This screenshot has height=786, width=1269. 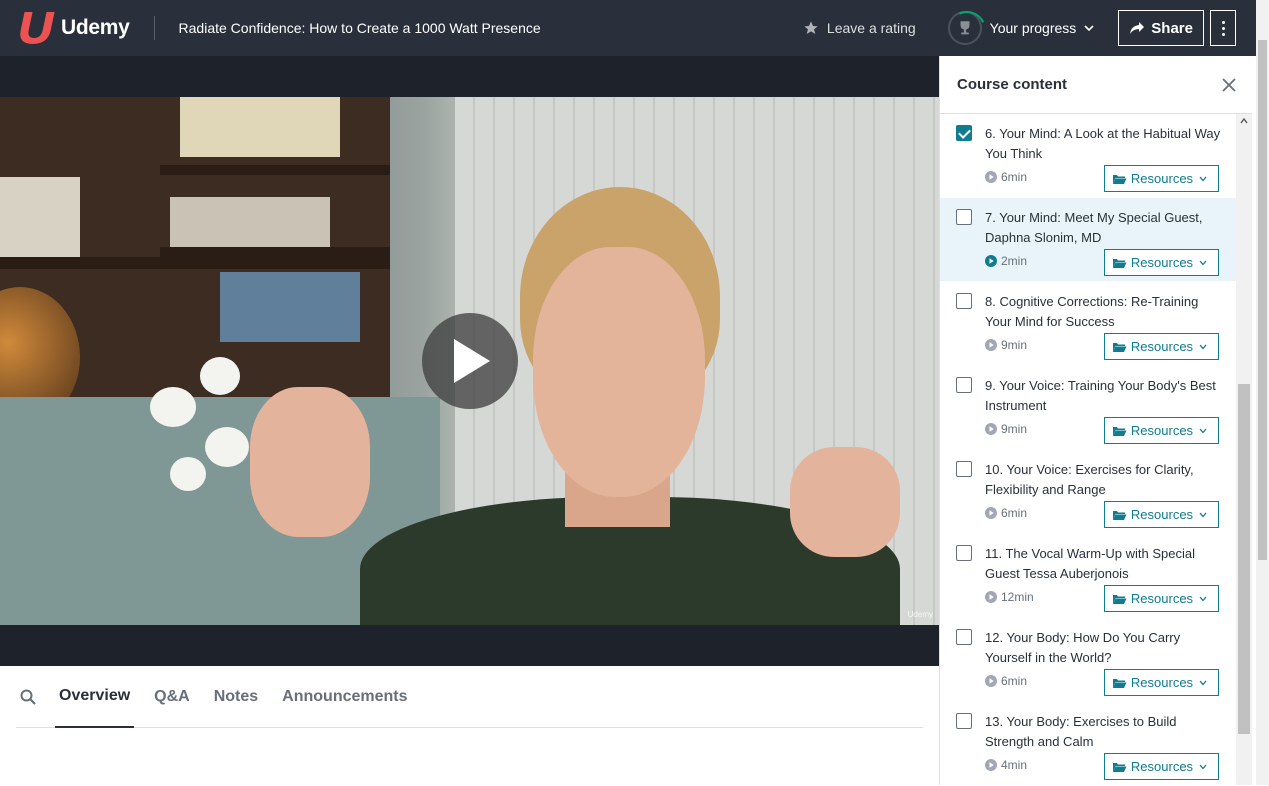 I want to click on header-divider, so click(x=154, y=28).